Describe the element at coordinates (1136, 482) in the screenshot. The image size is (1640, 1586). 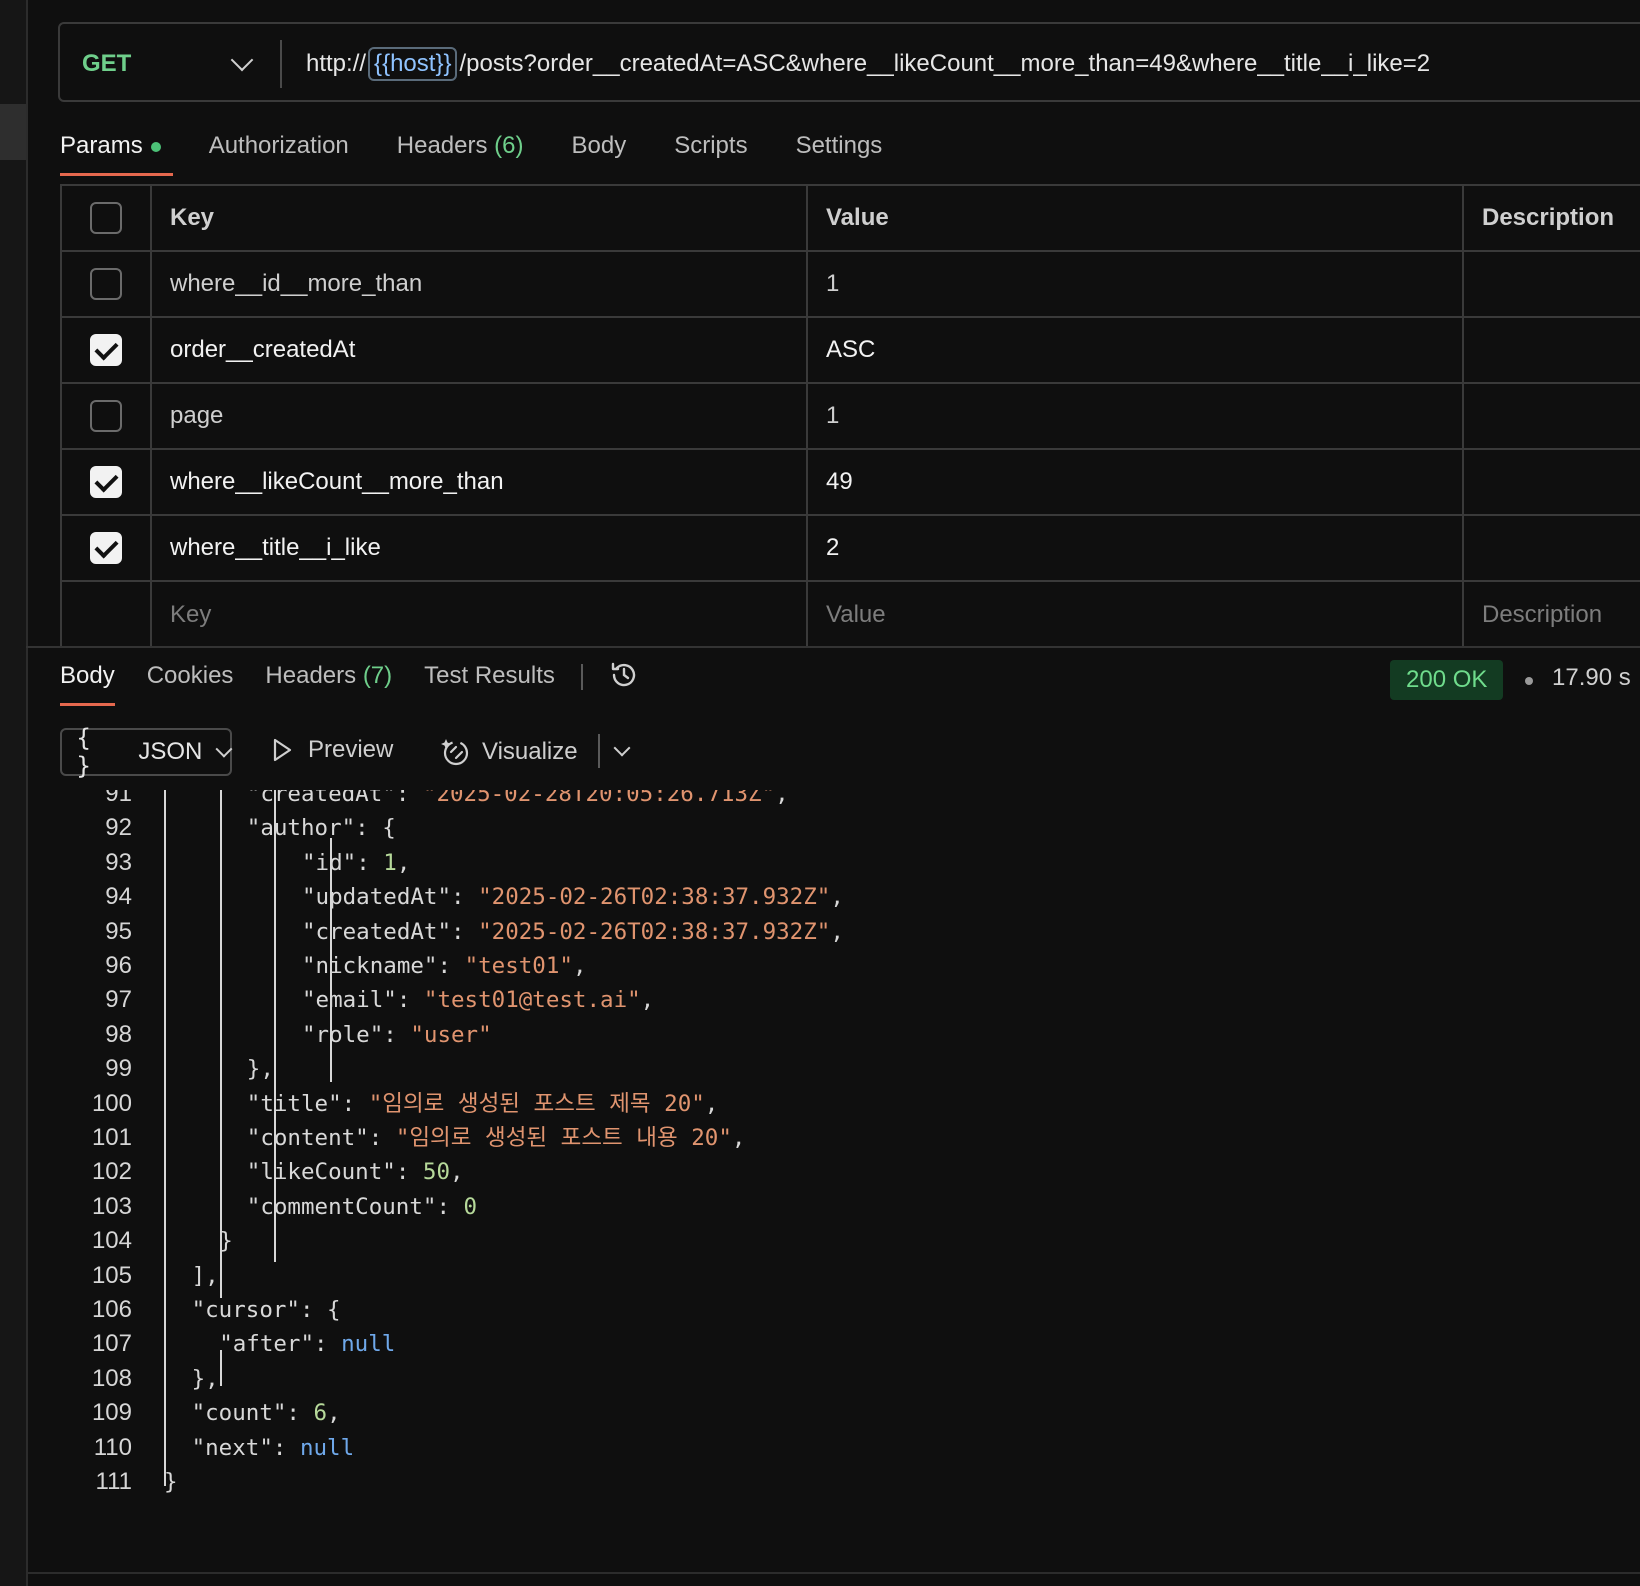
I see `param-value: 49` at that location.